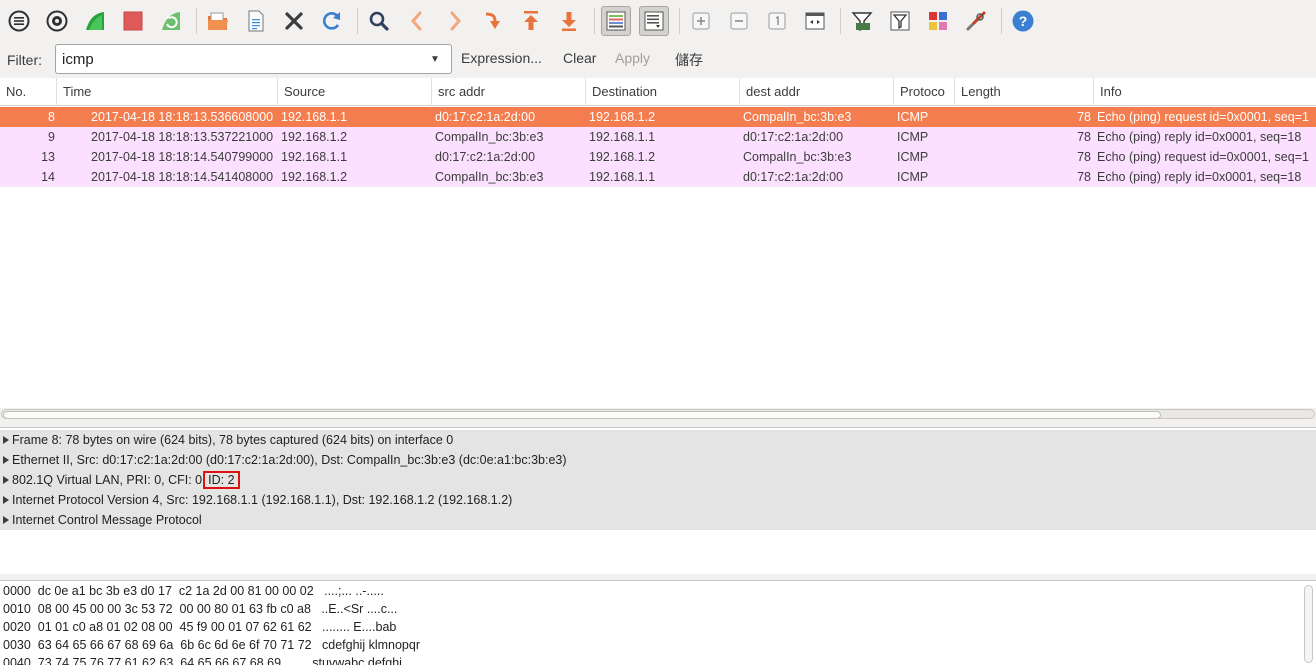 This screenshot has height=665, width=1316. I want to click on normal-size-icon, so click(777, 21).